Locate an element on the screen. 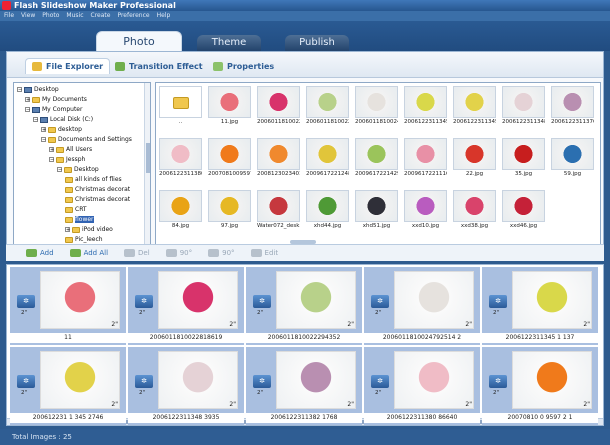 The image size is (610, 445). tree-item: − Documents and Settings is located at coordinates (86, 139).